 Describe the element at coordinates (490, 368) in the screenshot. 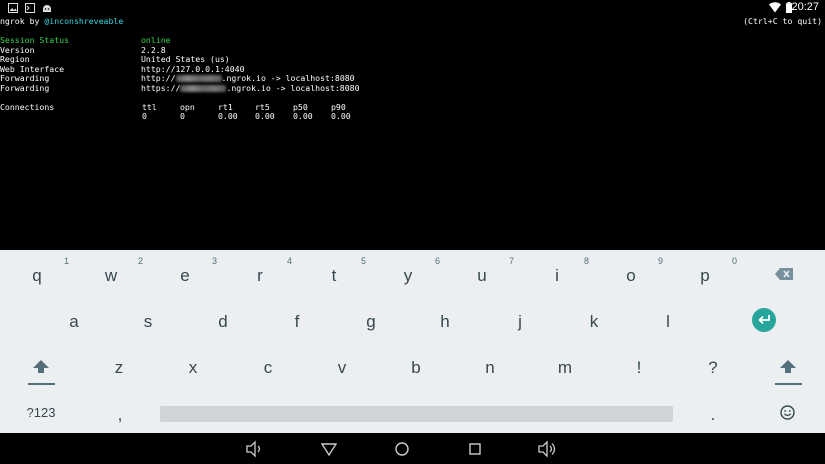

I see `key-n: n` at that location.